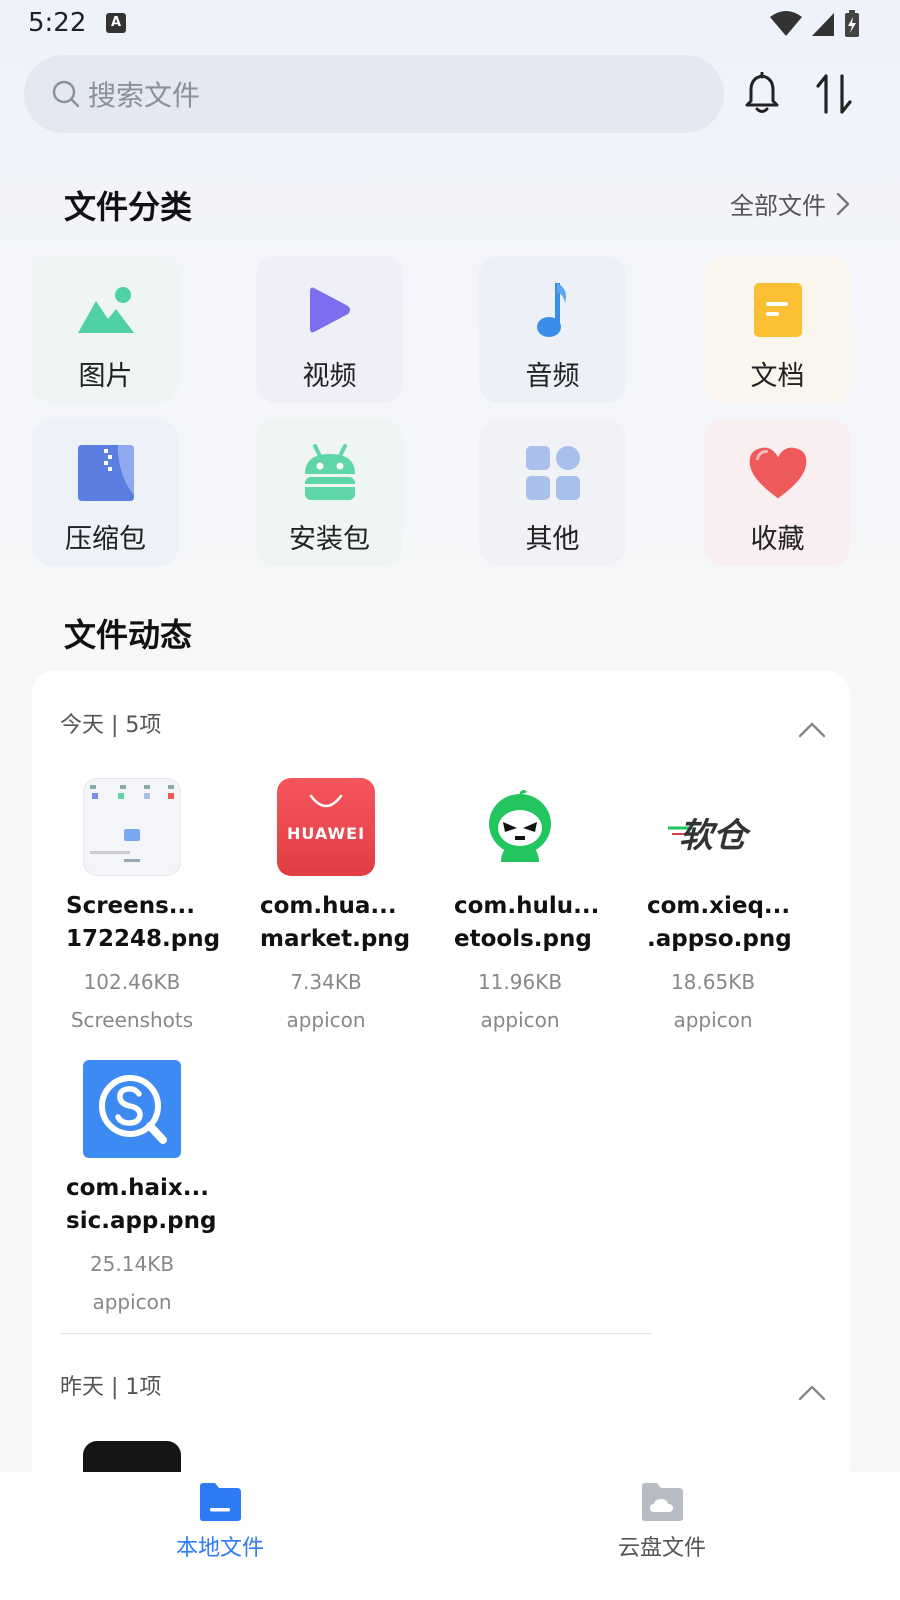 The image size is (900, 1600). Describe the element at coordinates (220, 1522) in the screenshot. I see `nav-local-files: 本地文件` at that location.